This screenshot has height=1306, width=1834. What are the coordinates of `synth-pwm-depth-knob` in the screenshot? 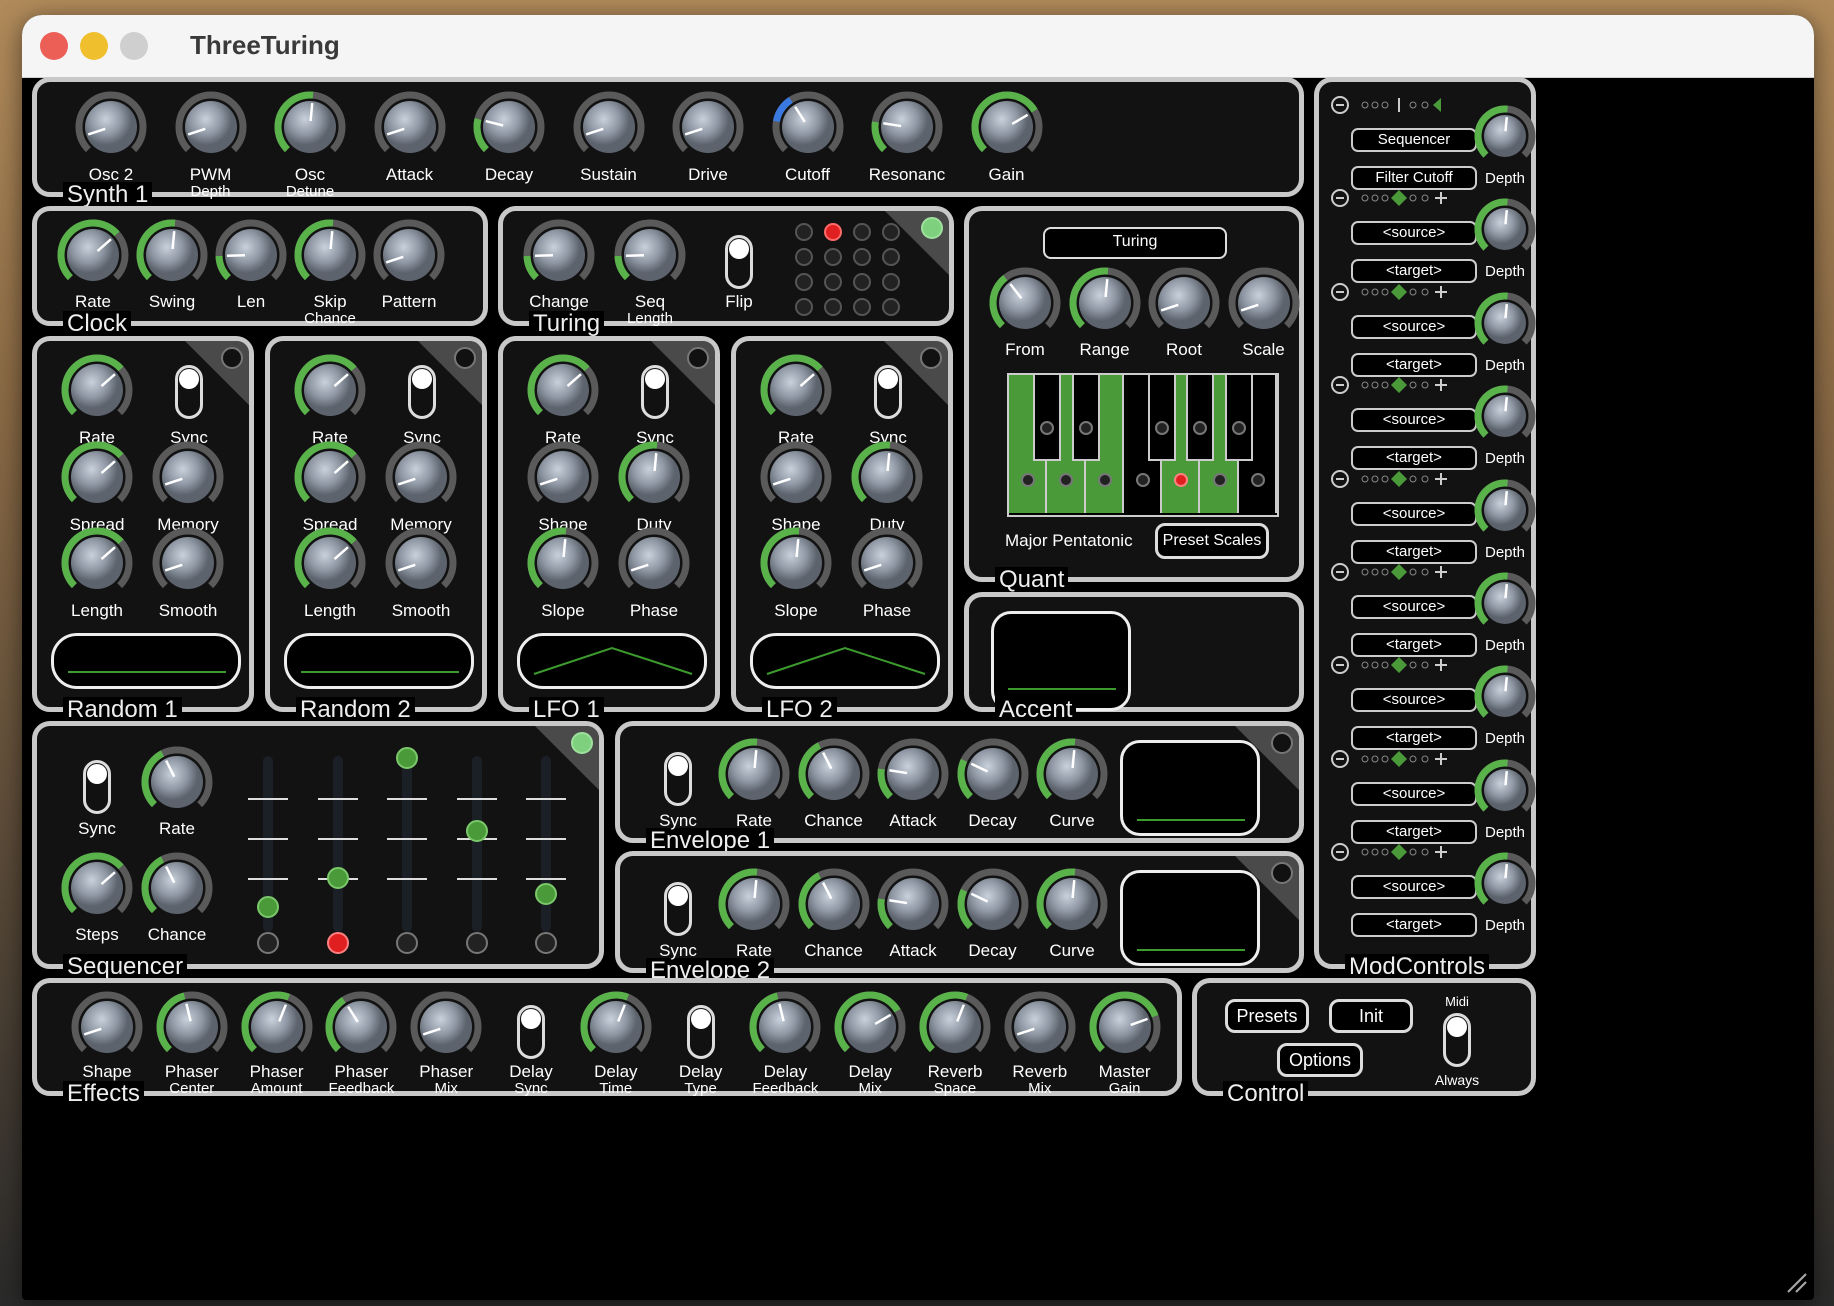 It's located at (211, 127).